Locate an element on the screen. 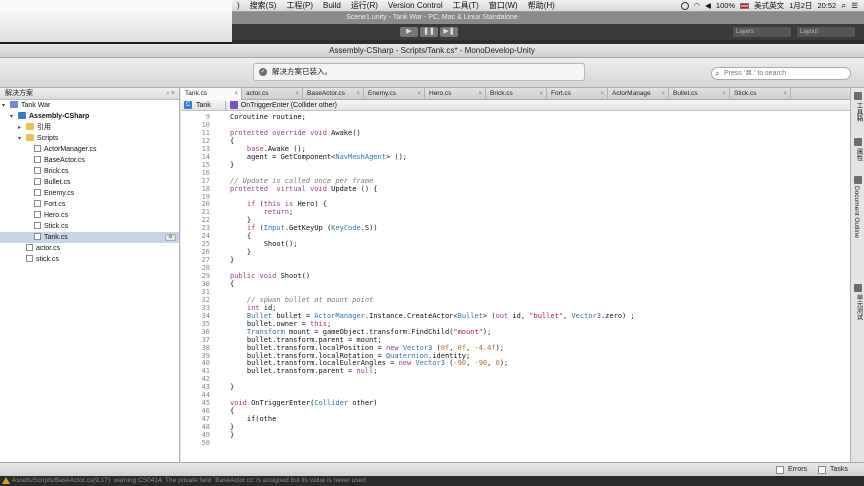  tree-item: ActorManager.cs is located at coordinates (89, 149).